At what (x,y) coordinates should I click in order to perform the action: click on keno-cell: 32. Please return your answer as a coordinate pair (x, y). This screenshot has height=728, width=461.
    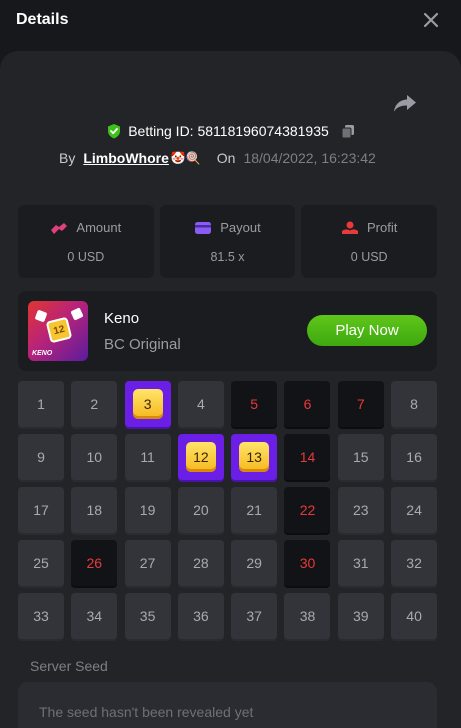
    Looking at the image, I should click on (414, 563).